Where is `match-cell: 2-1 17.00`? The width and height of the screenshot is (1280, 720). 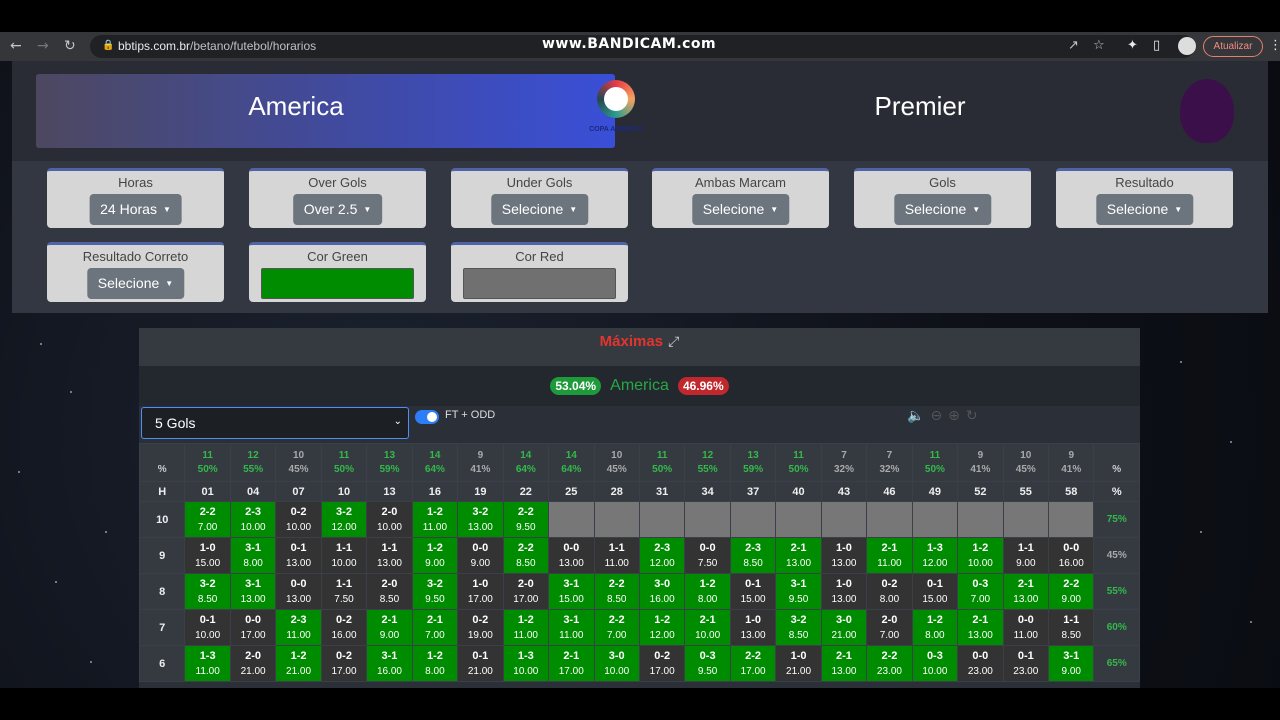 match-cell: 2-1 17.00 is located at coordinates (571, 663).